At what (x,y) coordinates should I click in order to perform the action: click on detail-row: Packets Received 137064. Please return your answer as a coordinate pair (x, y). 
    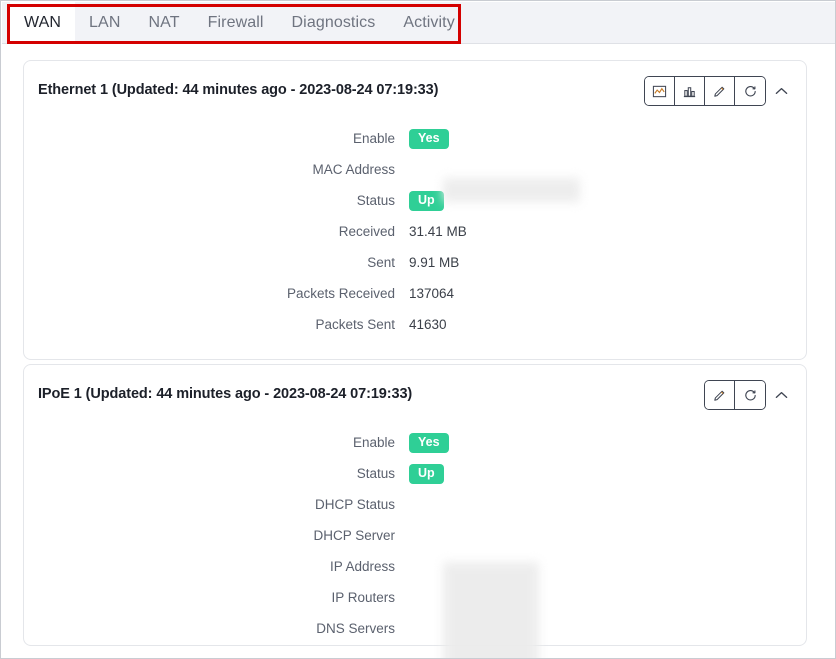
    Looking at the image, I should click on (415, 293).